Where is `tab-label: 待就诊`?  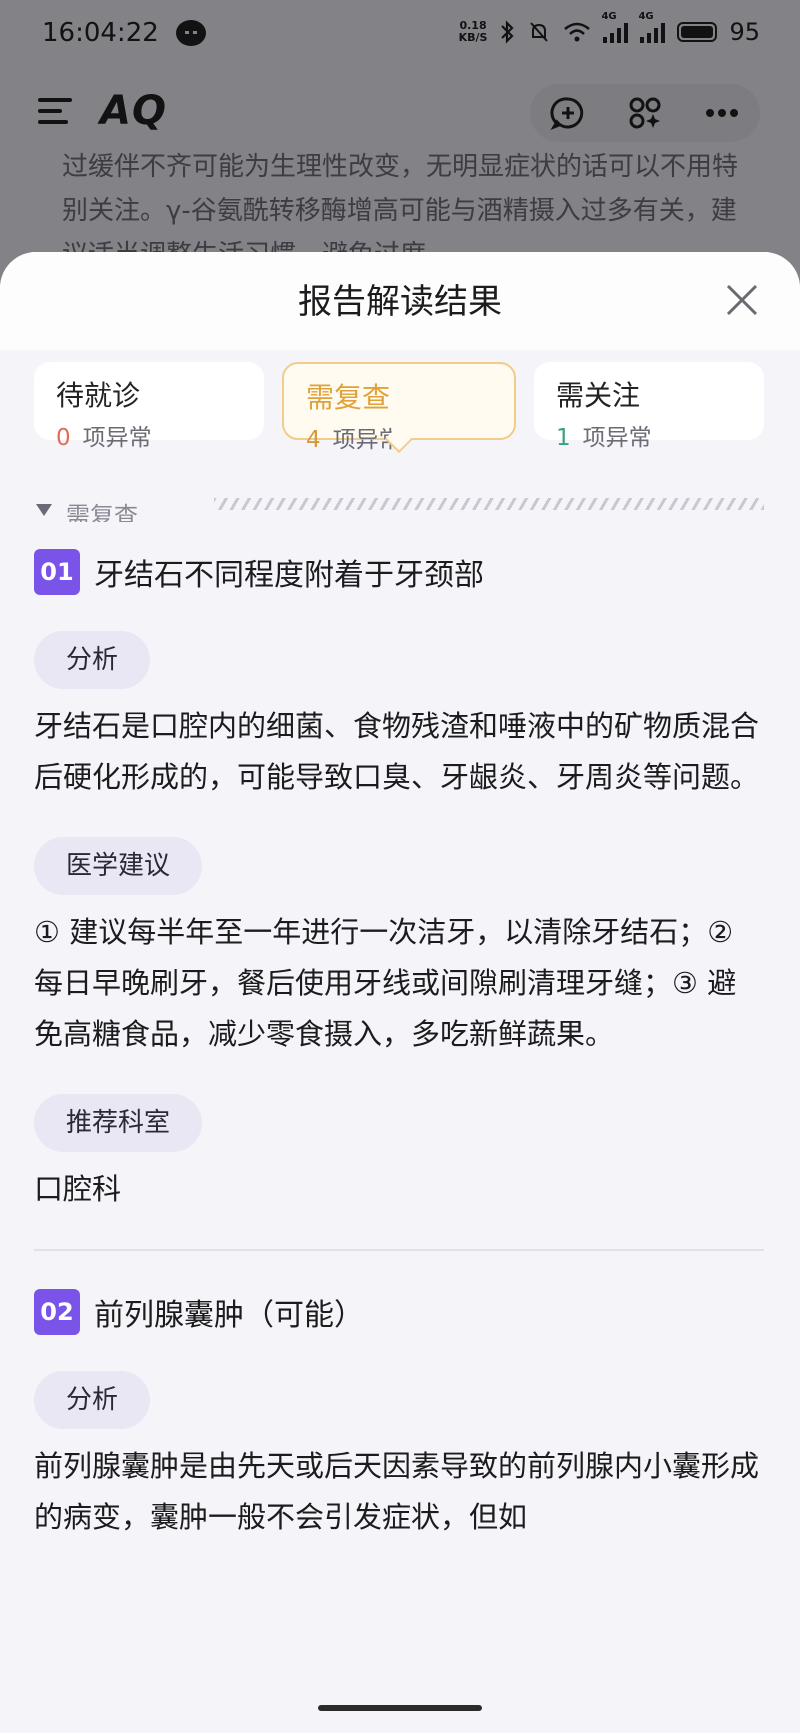 tab-label: 待就诊 is located at coordinates (98, 395).